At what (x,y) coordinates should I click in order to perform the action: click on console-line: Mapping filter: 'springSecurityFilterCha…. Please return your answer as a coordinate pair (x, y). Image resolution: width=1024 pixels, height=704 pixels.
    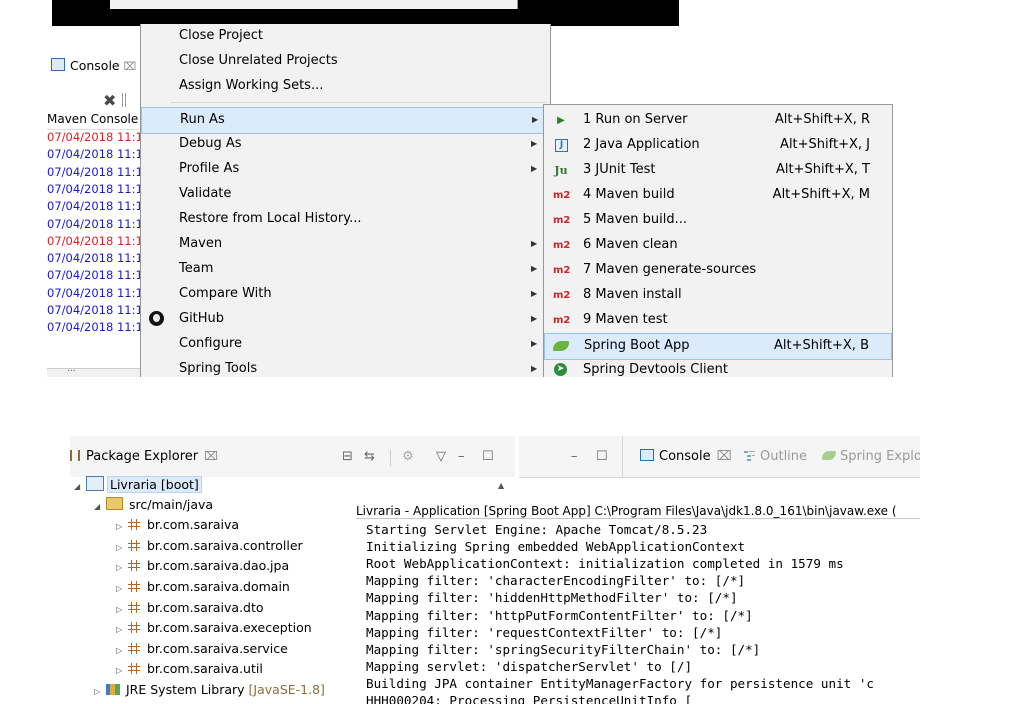
    Looking at the image, I should click on (563, 649).